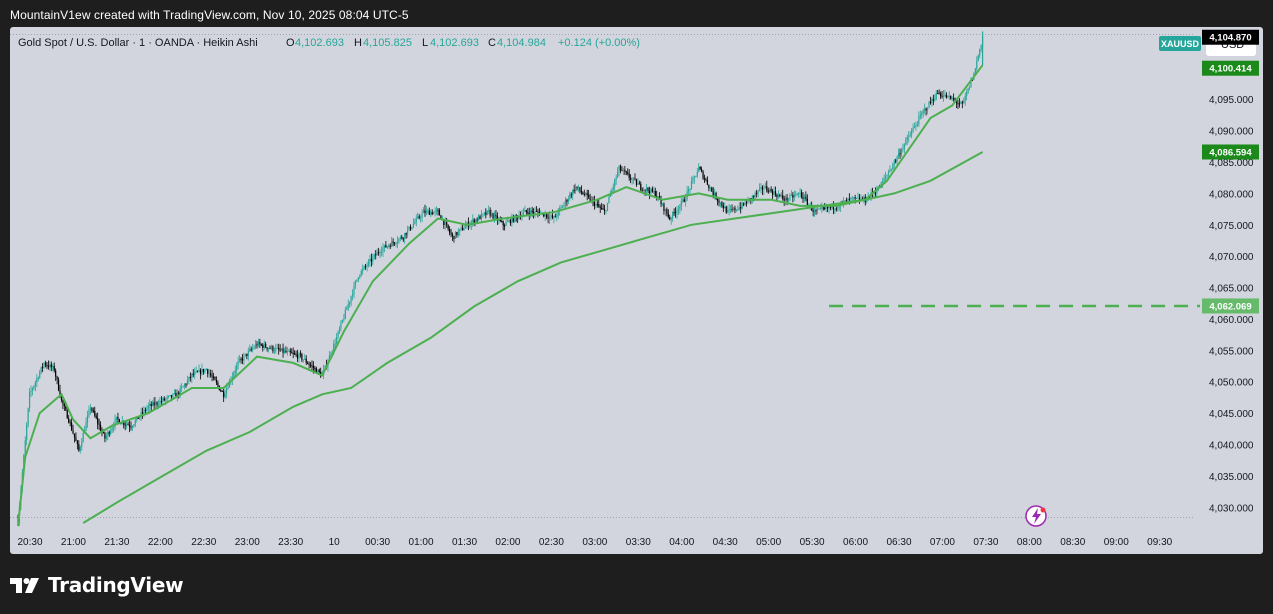 Image resolution: width=1273 pixels, height=614 pixels. Describe the element at coordinates (1231, 100) in the screenshot. I see `y-tick-label: 4,095.000` at that location.